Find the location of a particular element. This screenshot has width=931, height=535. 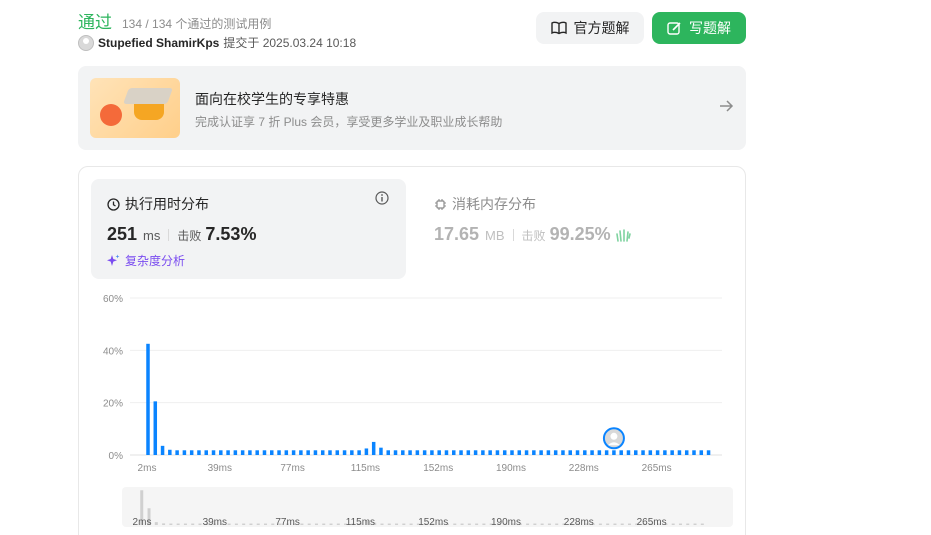

promo-subtitle: 完成认证享 7 折 Plus 会员，享受更多学业及职业成长帮助 is located at coordinates (349, 122).